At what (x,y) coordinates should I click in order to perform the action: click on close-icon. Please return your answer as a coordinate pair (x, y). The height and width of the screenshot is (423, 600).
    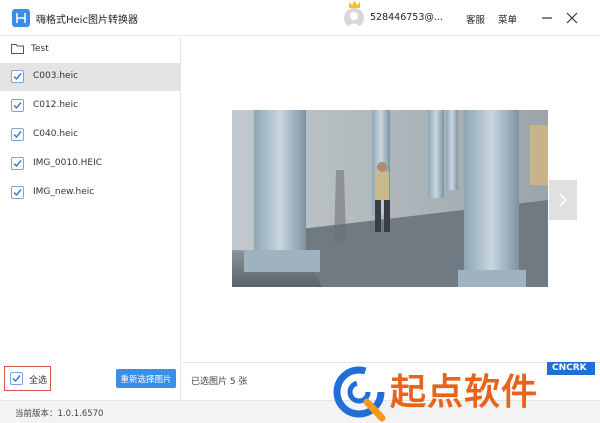
    Looking at the image, I should click on (572, 18).